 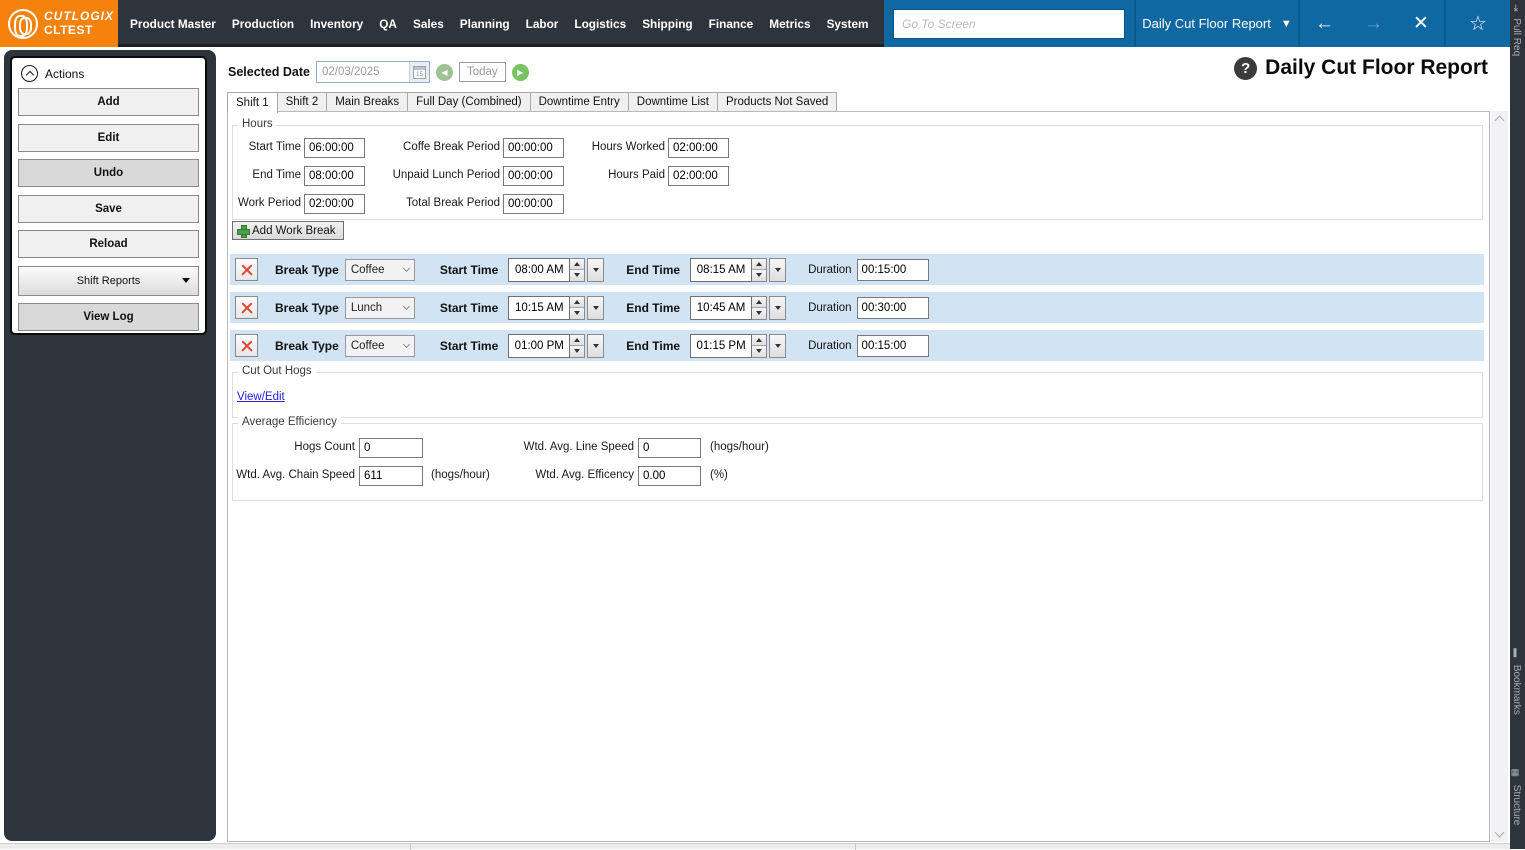 I want to click on menu-production: Production, so click(x=263, y=24).